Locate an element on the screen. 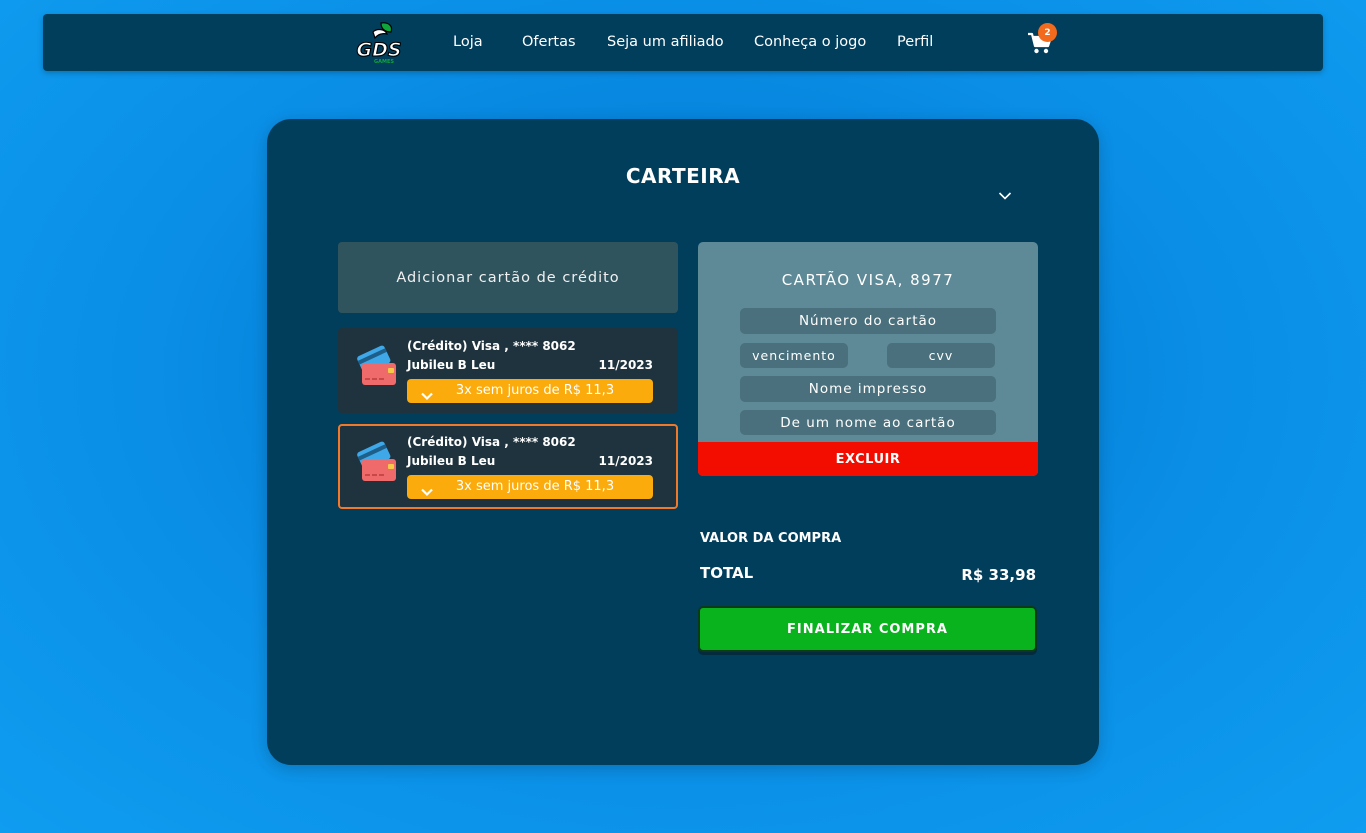  total-value: R$ 33,98 is located at coordinates (998, 575).